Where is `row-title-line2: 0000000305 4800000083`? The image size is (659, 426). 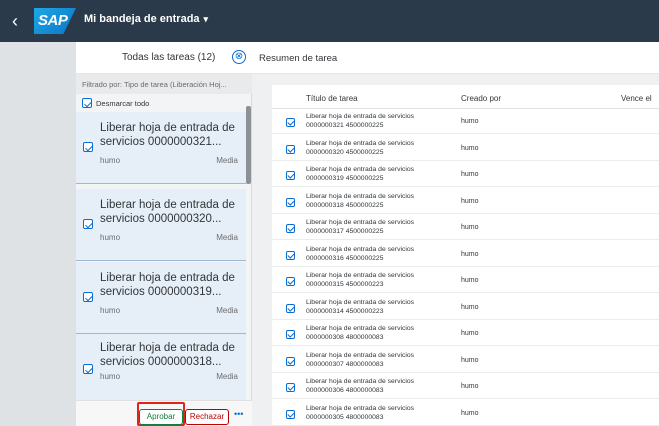 row-title-line2: 0000000305 4800000083 is located at coordinates (345, 417).